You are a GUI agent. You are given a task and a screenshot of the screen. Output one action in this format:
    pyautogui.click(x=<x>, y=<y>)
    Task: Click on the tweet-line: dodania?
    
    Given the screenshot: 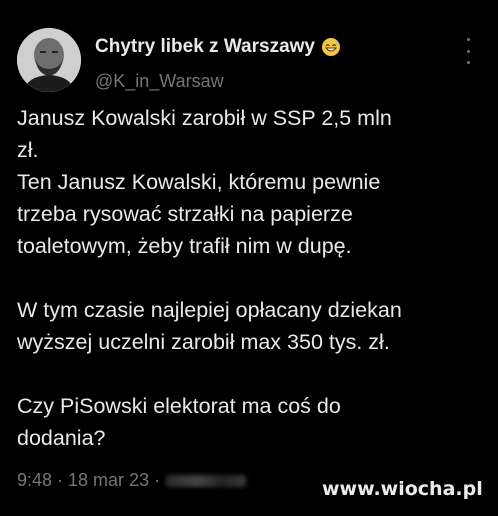 What is the action you would take?
    pyautogui.click(x=61, y=438)
    